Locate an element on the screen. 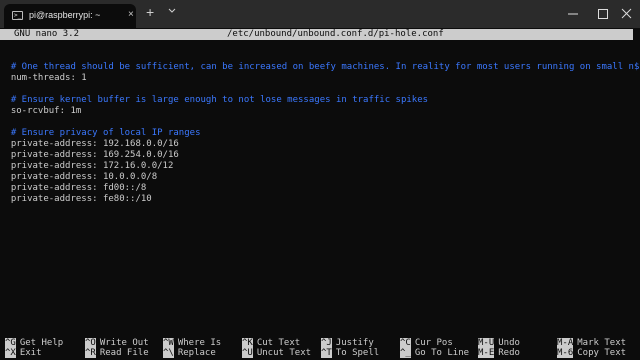 The width and height of the screenshot is (640, 360). shortcut-label: Copy Text is located at coordinates (602, 353).